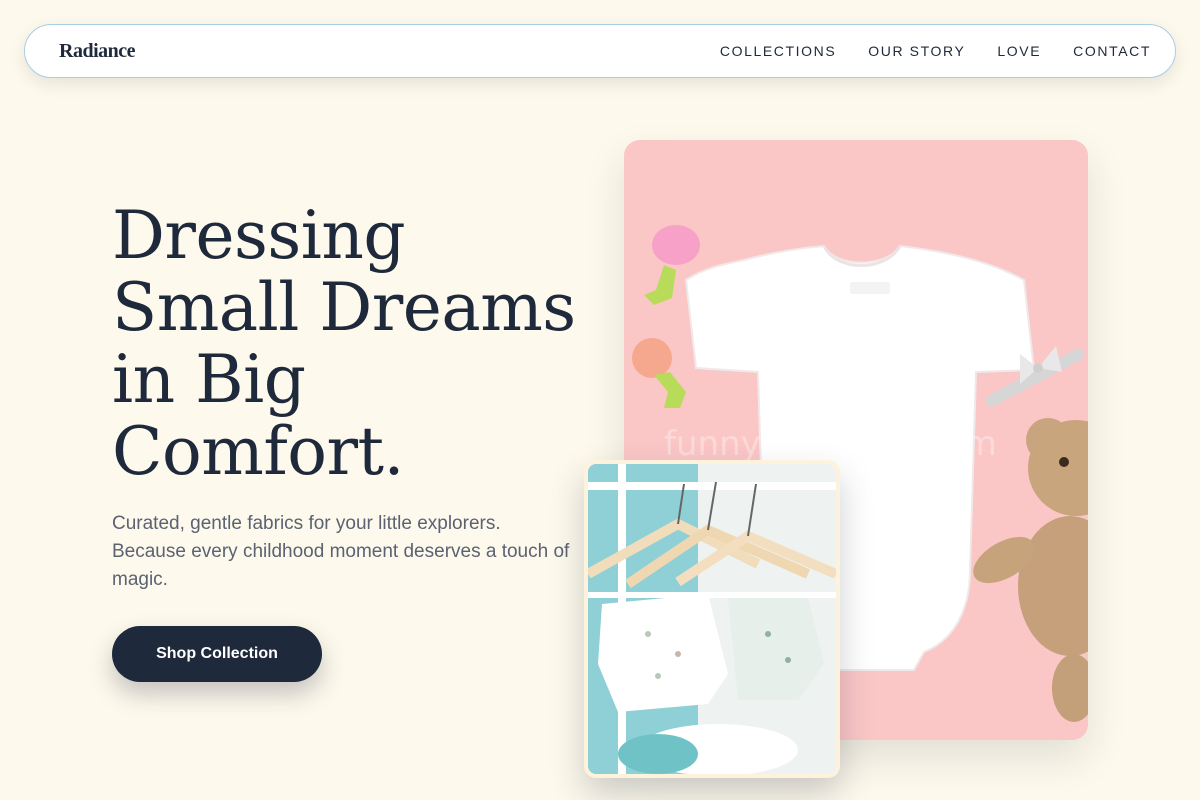 Image resolution: width=1200 pixels, height=800 pixels. What do you see at coordinates (259, 235) in the screenshot?
I see `hero-title-line: Dressing` at bounding box center [259, 235].